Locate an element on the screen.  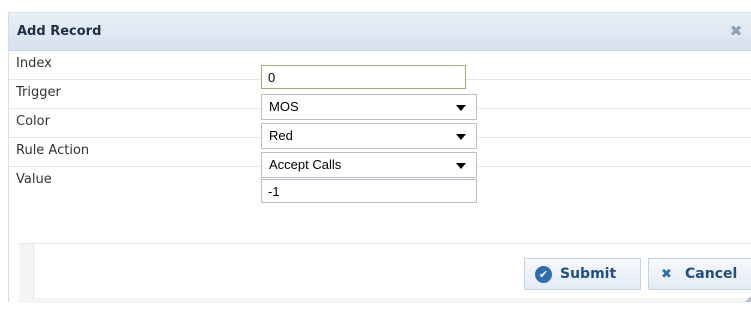
color-label: Color is located at coordinates (33, 121).